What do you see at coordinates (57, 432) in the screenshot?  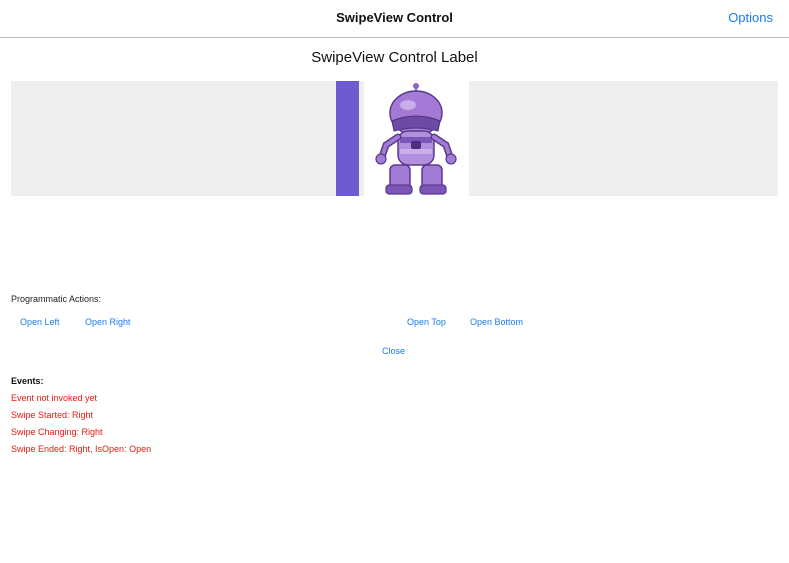 I see `event-line: Swipe Changing: Right` at bounding box center [57, 432].